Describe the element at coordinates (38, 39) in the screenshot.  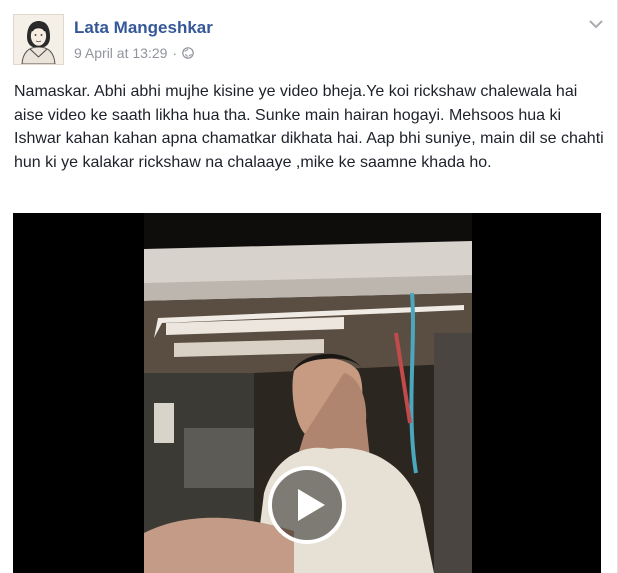
I see `author-avatar` at that location.